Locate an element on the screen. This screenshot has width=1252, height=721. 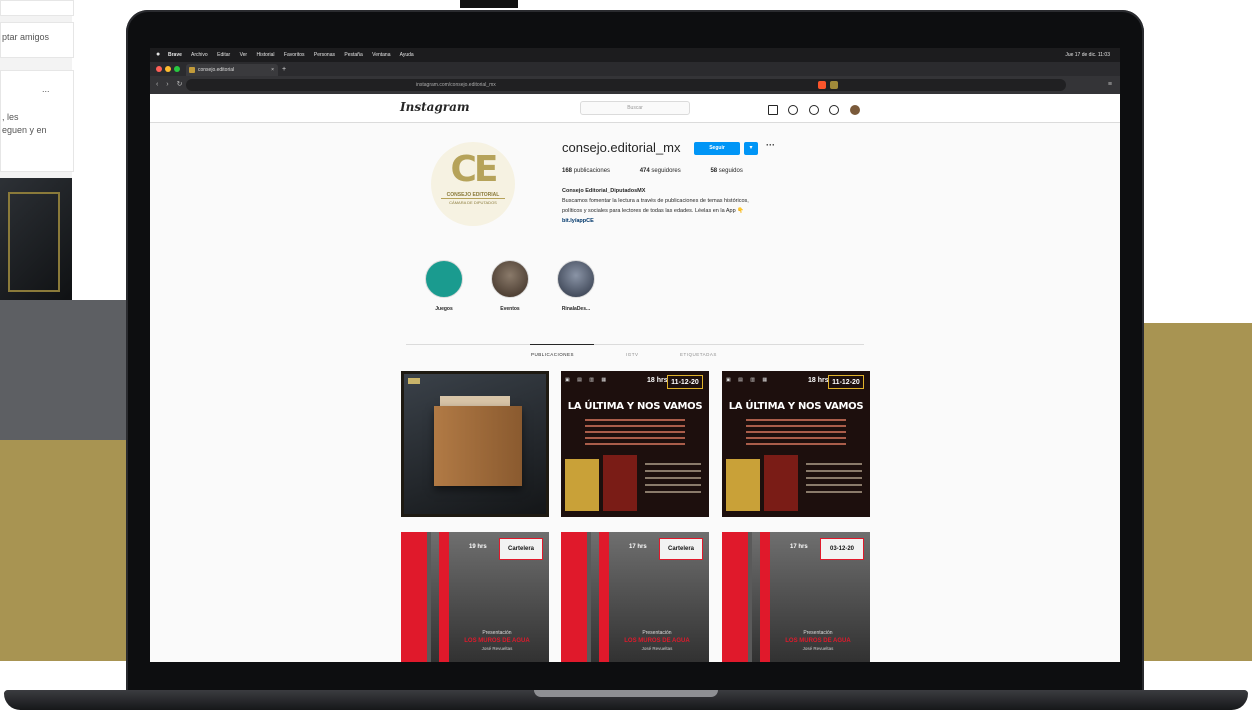
menubar-item: Favoritos is located at coordinates (294, 55).